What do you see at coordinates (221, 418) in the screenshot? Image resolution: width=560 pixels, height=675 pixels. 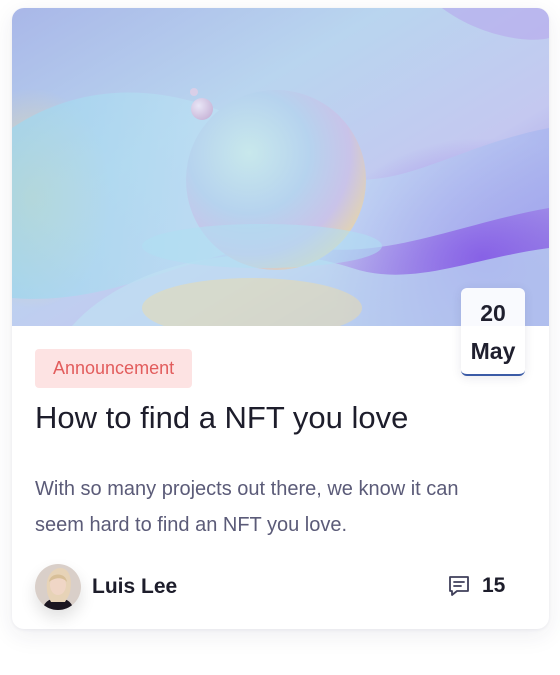 I see `card-title: How to find a NFT you love` at bounding box center [221, 418].